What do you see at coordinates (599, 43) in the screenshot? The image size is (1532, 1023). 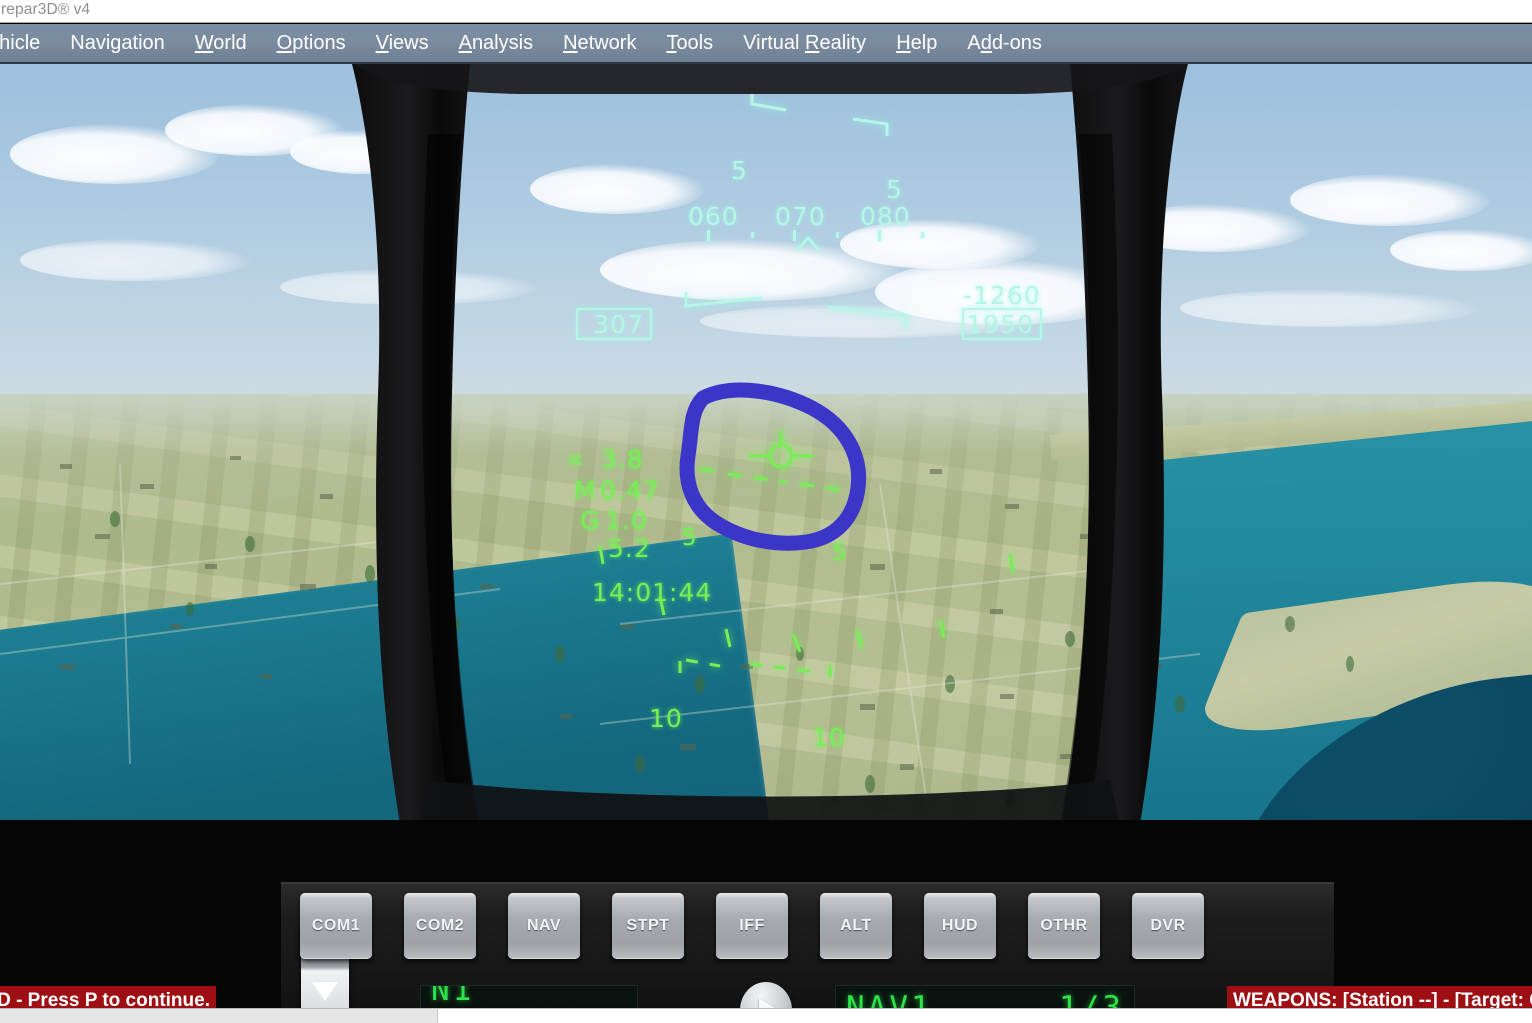 I see `menu-item-network: Network` at bounding box center [599, 43].